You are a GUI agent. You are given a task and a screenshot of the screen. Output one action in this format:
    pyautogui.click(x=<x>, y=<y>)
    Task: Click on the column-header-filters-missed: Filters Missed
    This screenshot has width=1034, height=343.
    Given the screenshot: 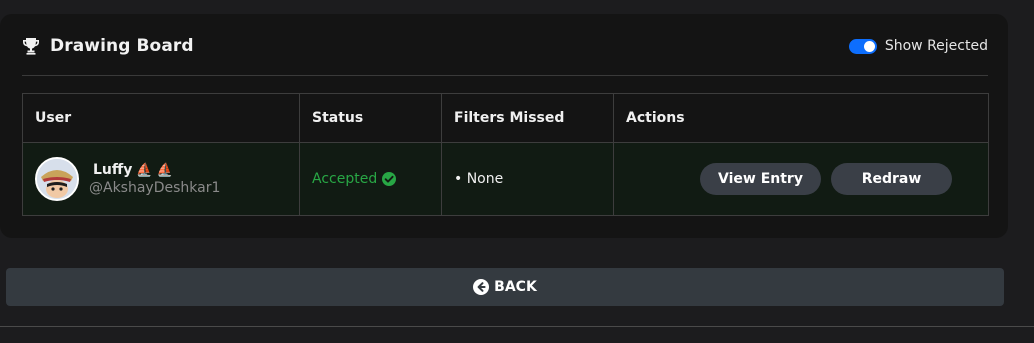 What is the action you would take?
    pyautogui.click(x=527, y=118)
    